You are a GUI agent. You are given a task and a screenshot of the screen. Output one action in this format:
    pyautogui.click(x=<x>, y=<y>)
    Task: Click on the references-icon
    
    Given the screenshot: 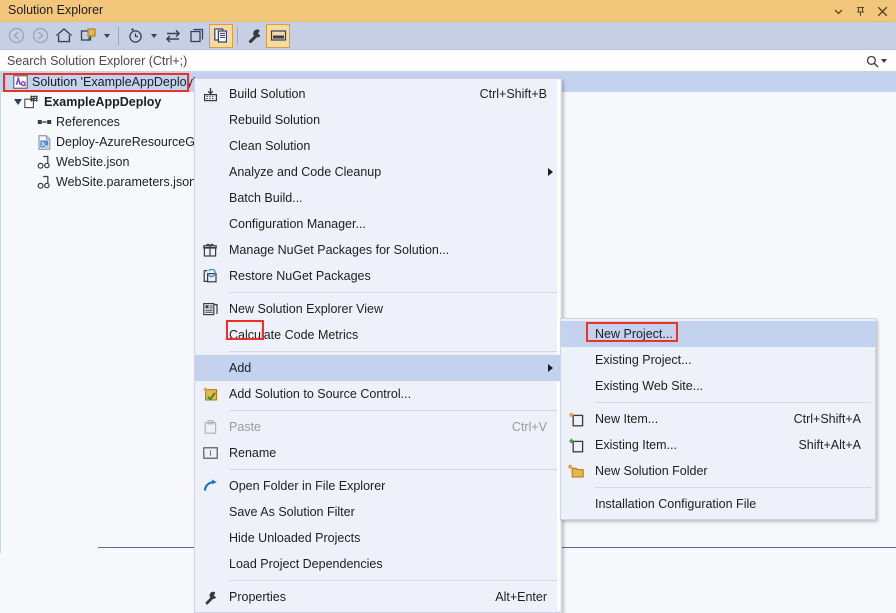 What is the action you would take?
    pyautogui.click(x=44, y=122)
    